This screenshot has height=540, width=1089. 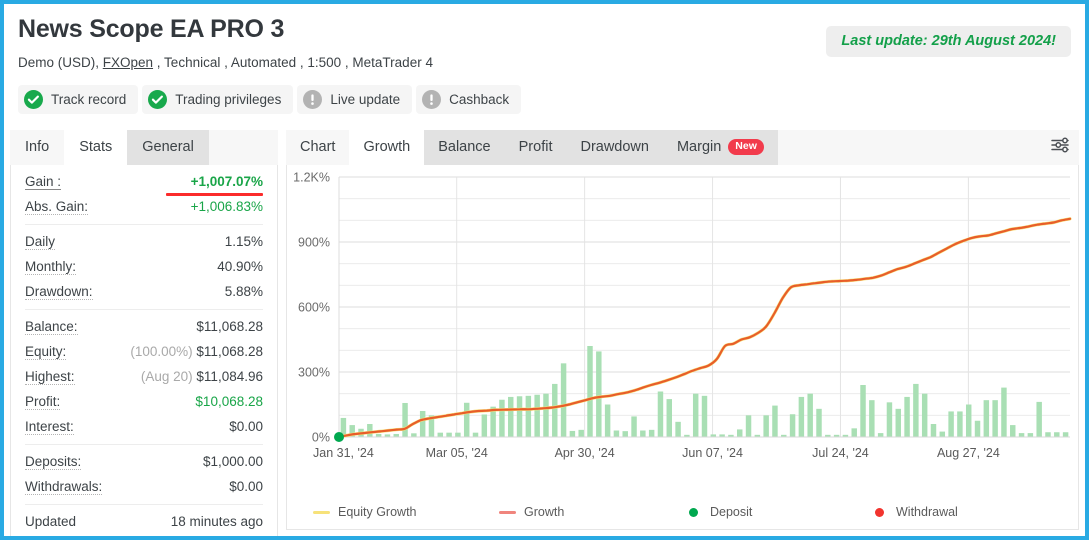 What do you see at coordinates (317, 147) in the screenshot?
I see `tab-chart: Chart` at bounding box center [317, 147].